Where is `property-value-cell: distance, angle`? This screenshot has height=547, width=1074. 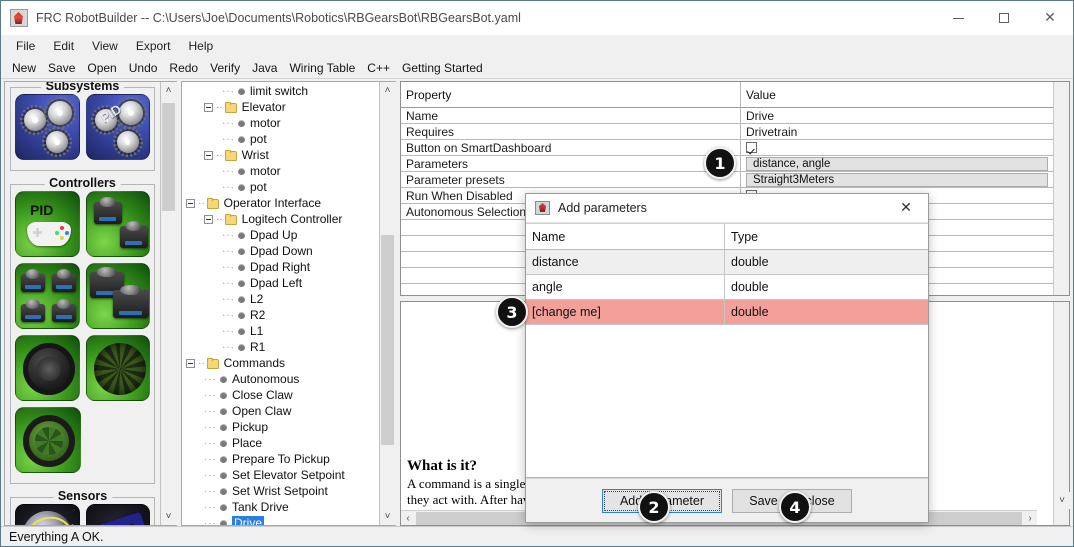
property-value-cell: distance, angle is located at coordinates (897, 163).